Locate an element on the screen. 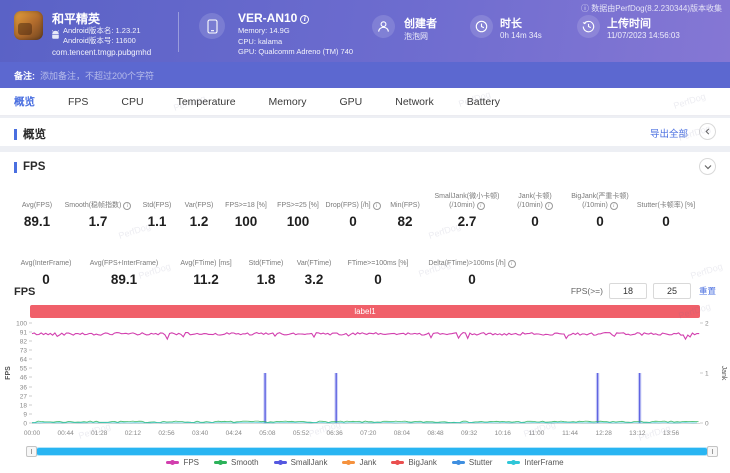 The height and width of the screenshot is (473, 730). stat-stats_row2-2: Avg(FTime) [ms] 11.2 is located at coordinates (206, 273).